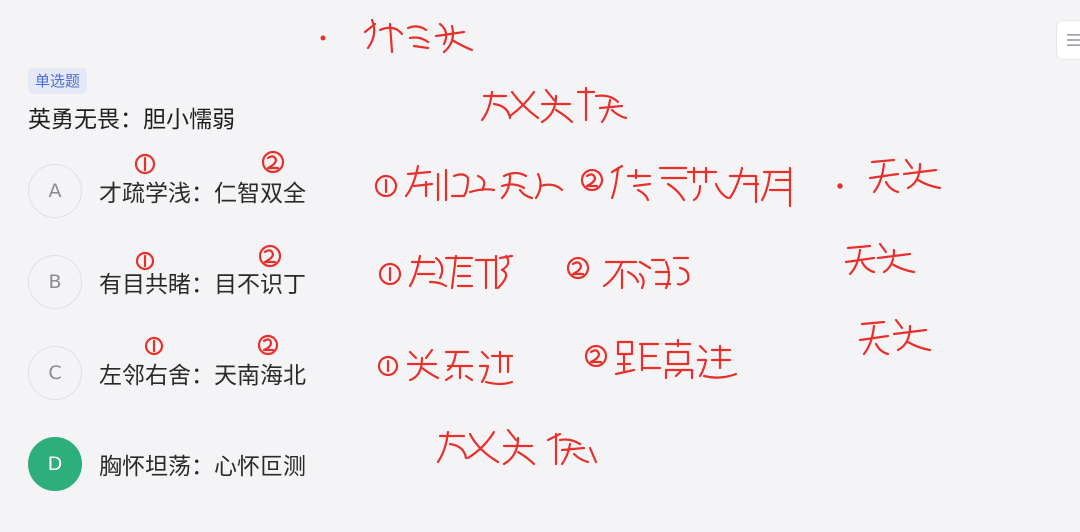 This screenshot has width=1080, height=532. What do you see at coordinates (55, 282) in the screenshot?
I see `option-letter: B` at bounding box center [55, 282].